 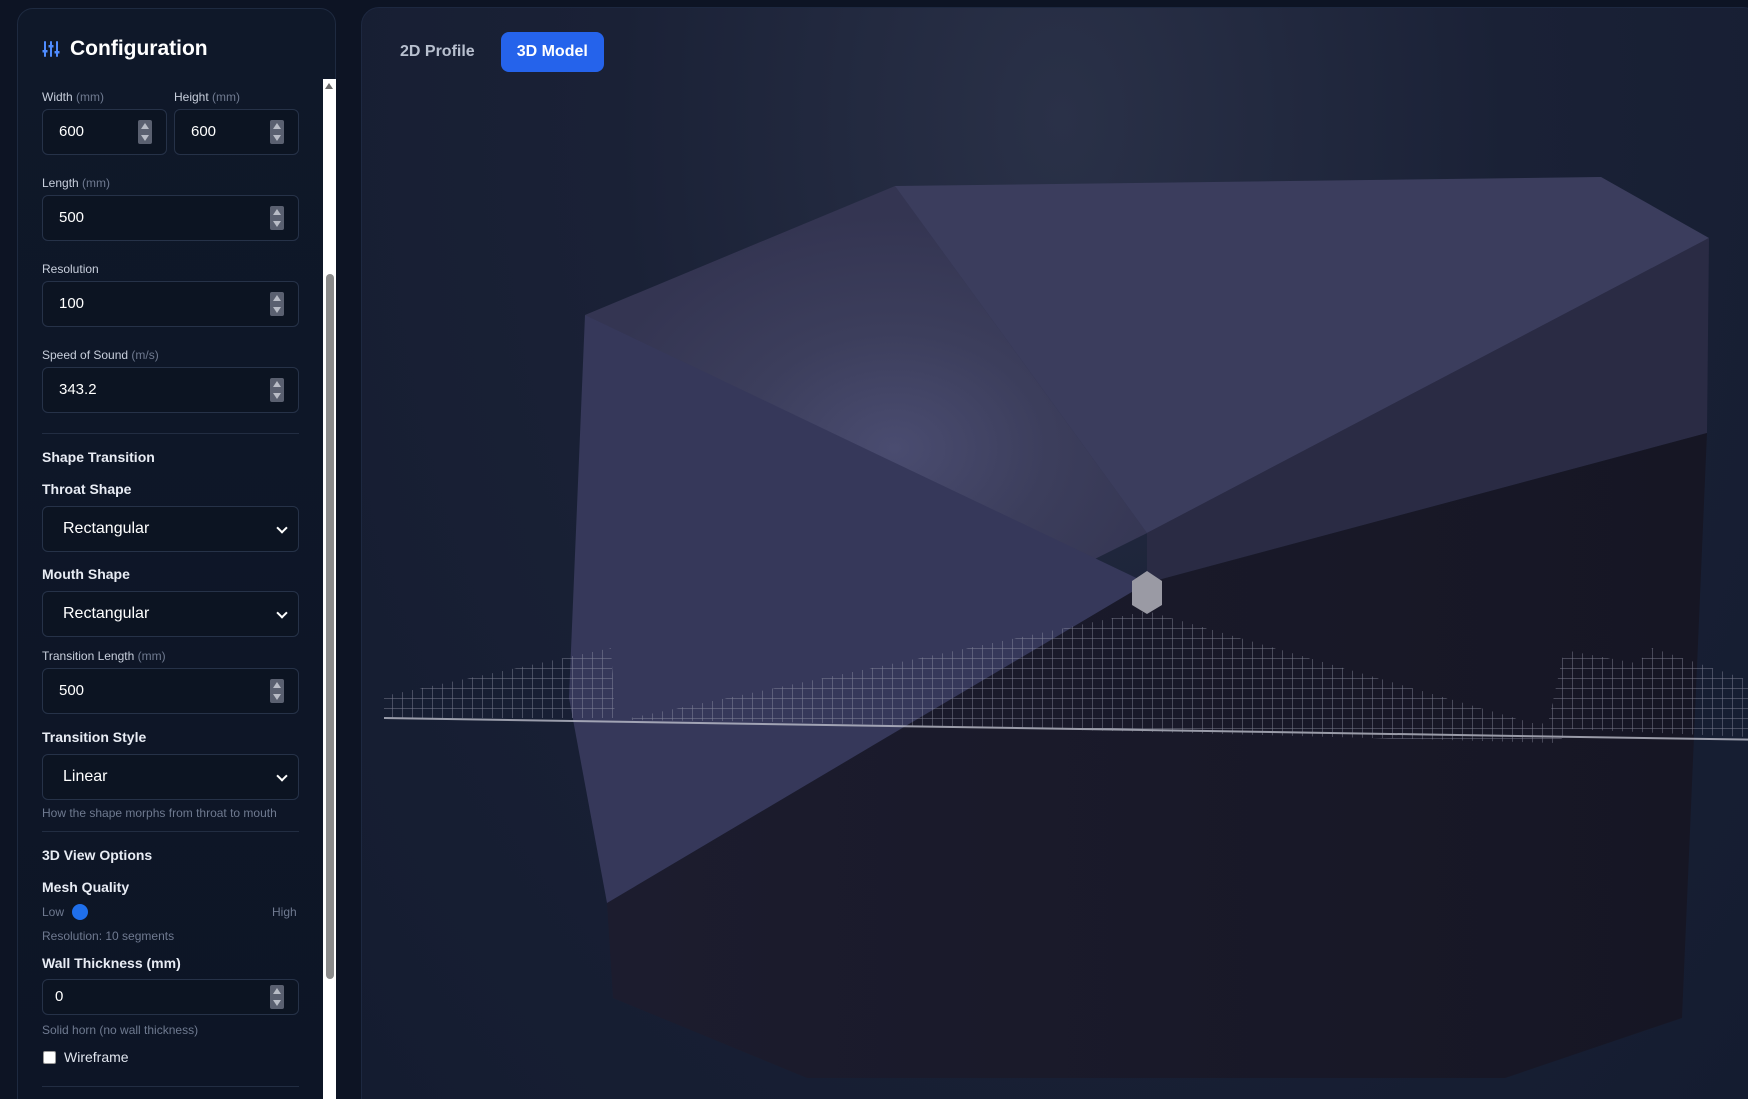 What do you see at coordinates (277, 304) in the screenshot?
I see `resolution-spinner` at bounding box center [277, 304].